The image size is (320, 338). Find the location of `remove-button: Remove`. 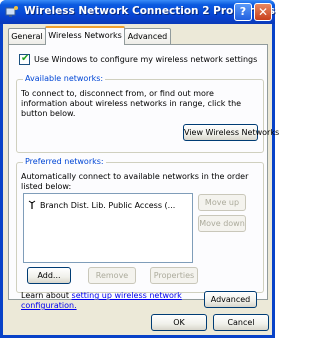

remove-button: Remove is located at coordinates (112, 275).